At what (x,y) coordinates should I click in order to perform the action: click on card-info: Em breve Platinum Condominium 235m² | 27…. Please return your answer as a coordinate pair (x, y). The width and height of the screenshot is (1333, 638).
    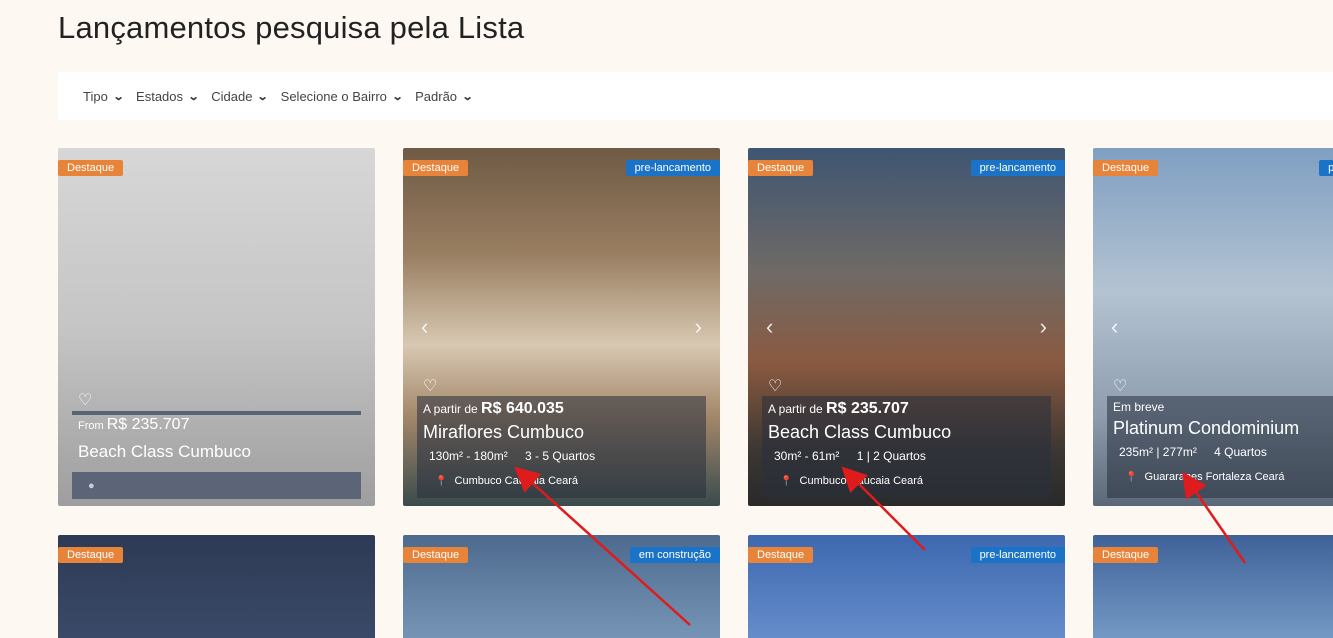
    Looking at the image, I should click on (1220, 447).